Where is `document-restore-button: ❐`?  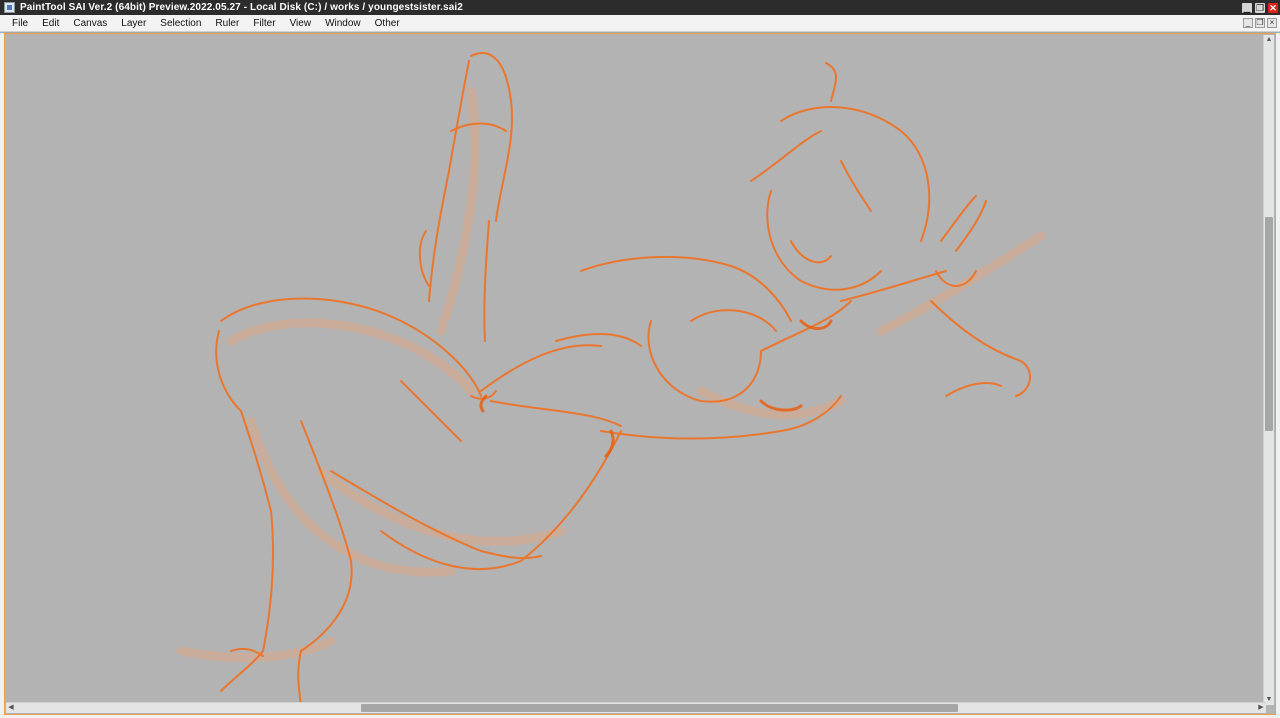
document-restore-button: ❐ is located at coordinates (1260, 23).